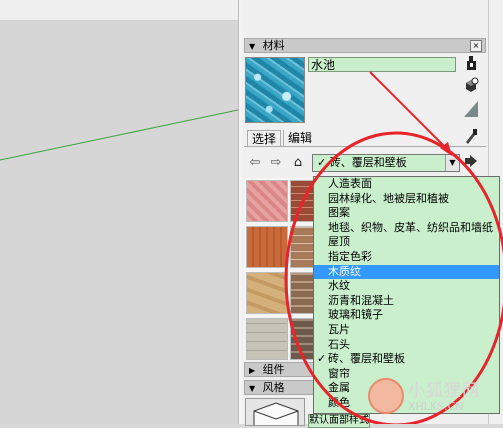 The image size is (503, 428). I want to click on watermark-title: 小狐狸网, so click(444, 391).